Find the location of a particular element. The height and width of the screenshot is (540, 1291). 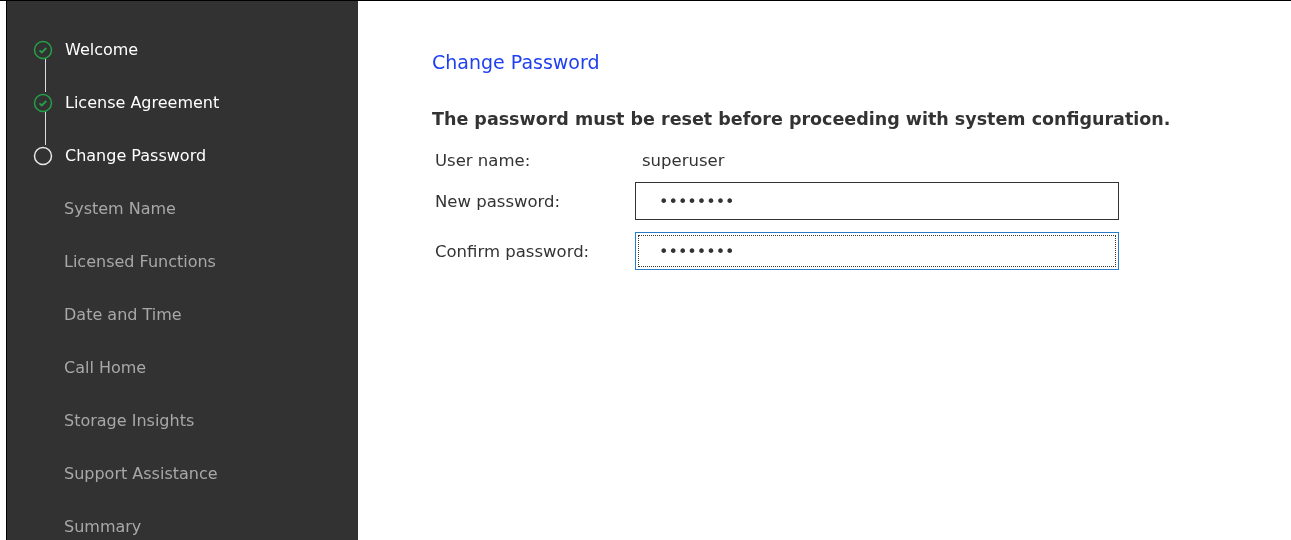

step-label: Support Assistance is located at coordinates (141, 473).